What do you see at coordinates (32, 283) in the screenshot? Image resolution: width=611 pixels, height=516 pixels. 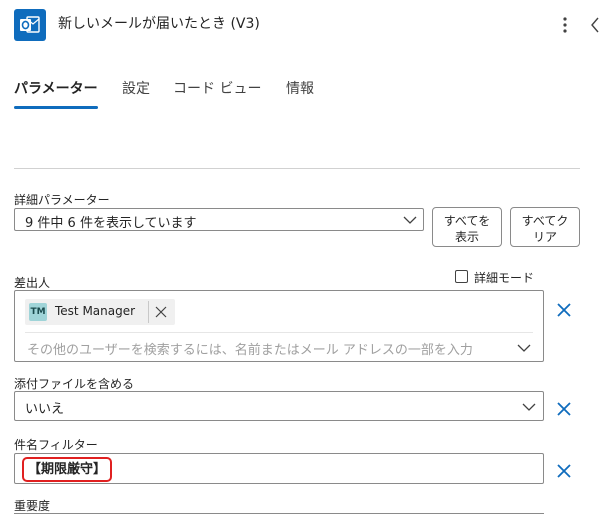 I see `from-label: 差出人` at bounding box center [32, 283].